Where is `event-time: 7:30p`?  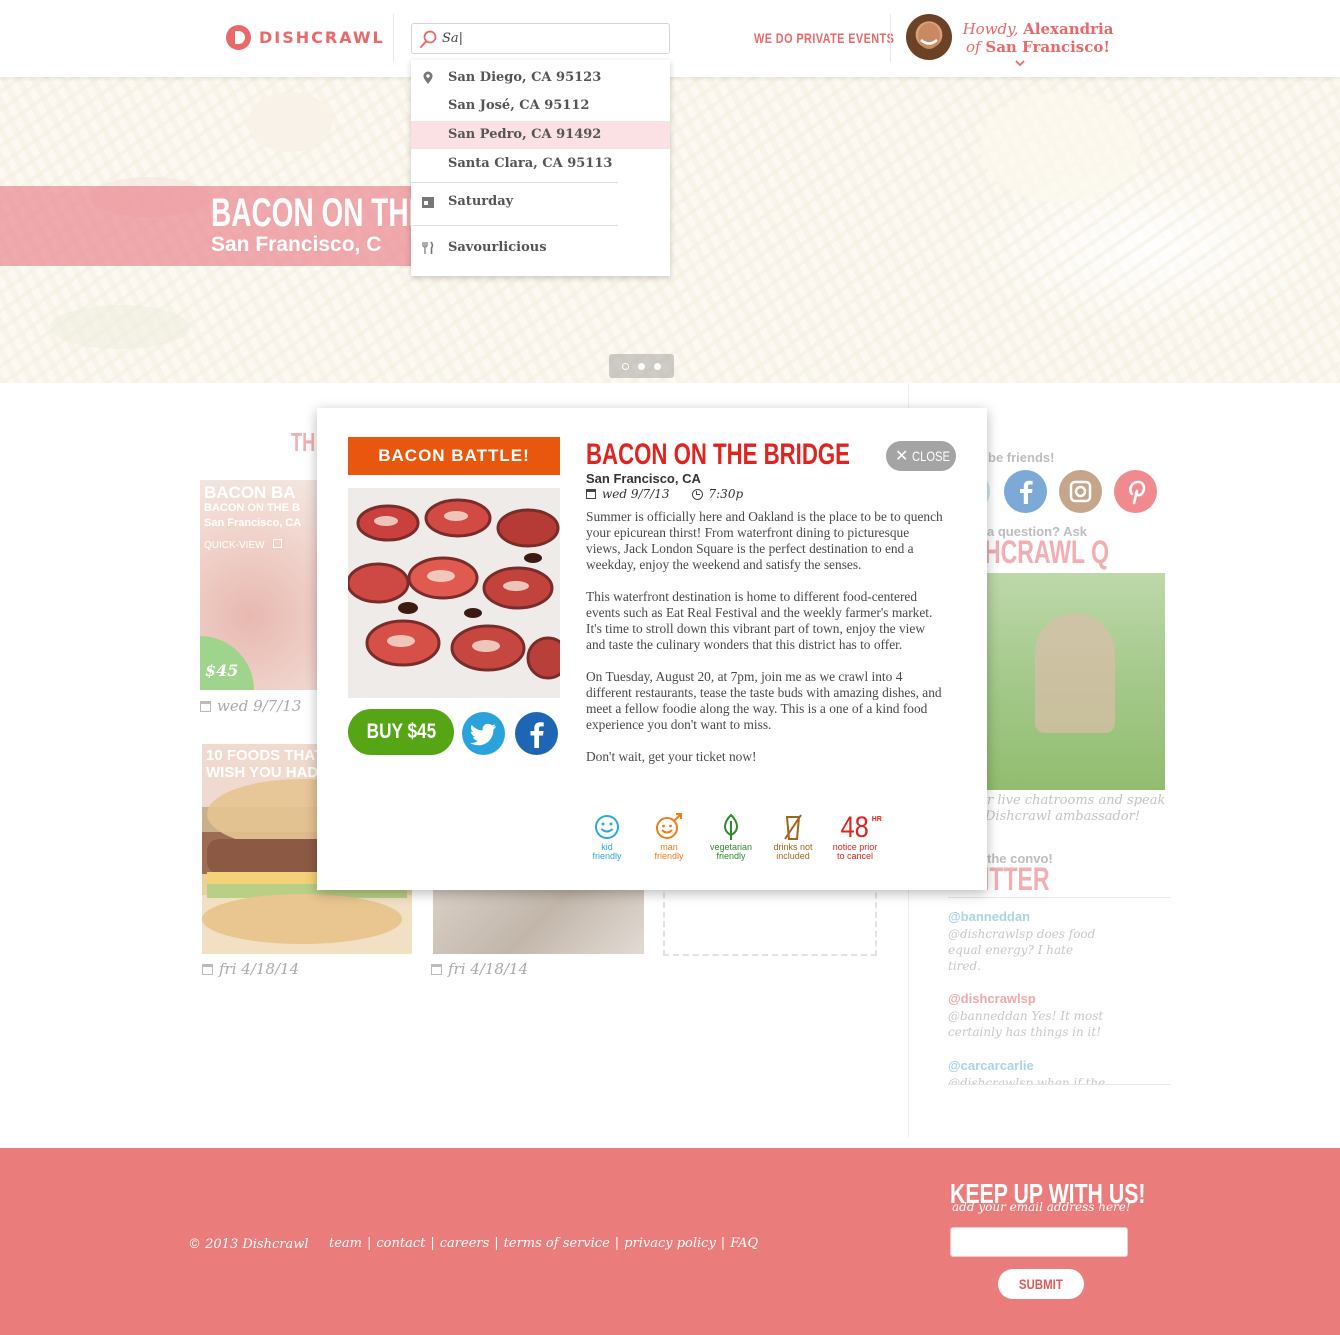 event-time: 7:30p is located at coordinates (726, 494).